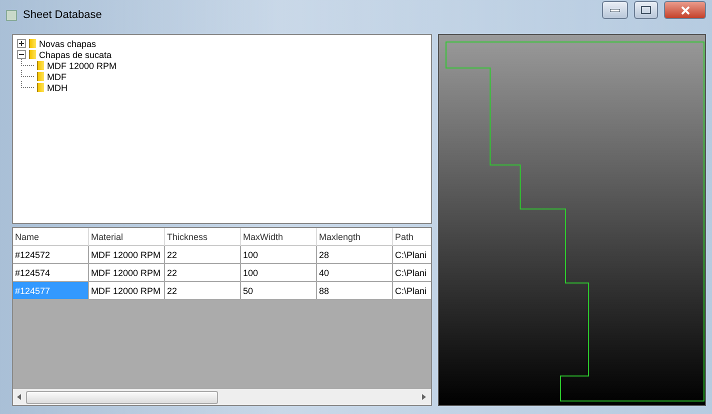  I want to click on horizontal-scrollbar, so click(222, 397).